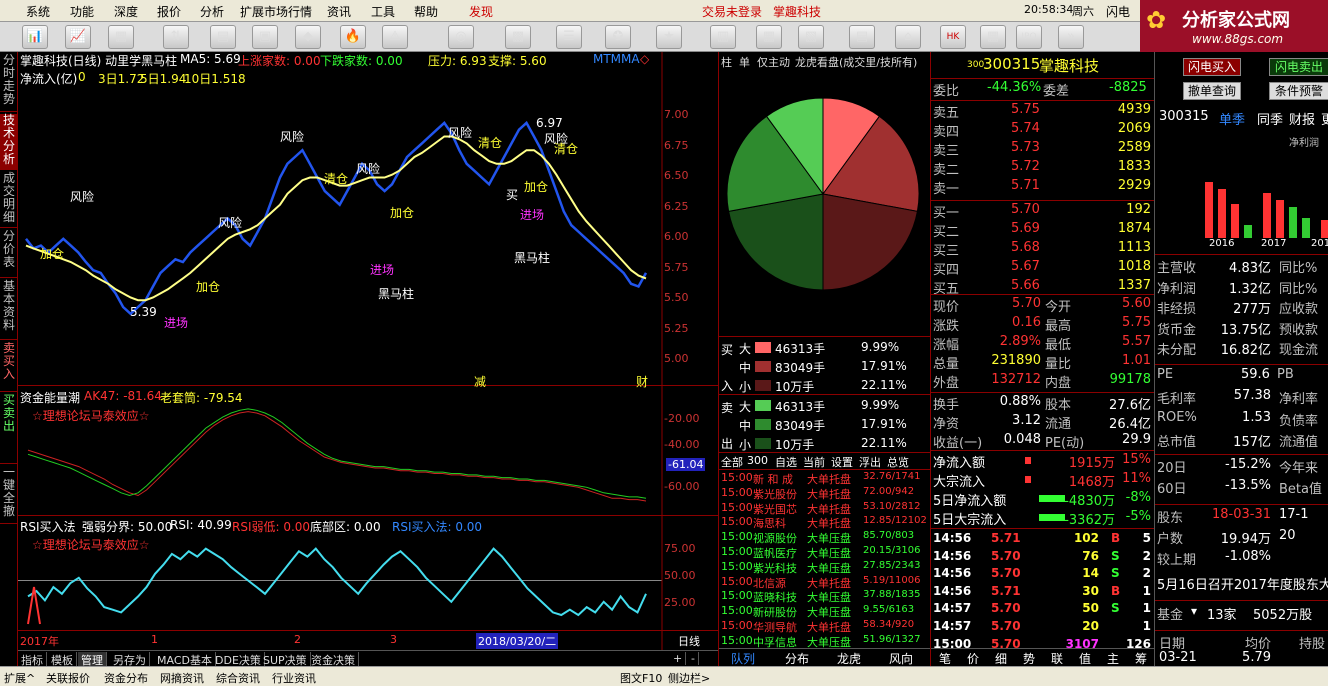 The width and height of the screenshot is (1328, 686). Describe the element at coordinates (1029, 37) in the screenshot. I see `ipo-icon: IPO` at that location.